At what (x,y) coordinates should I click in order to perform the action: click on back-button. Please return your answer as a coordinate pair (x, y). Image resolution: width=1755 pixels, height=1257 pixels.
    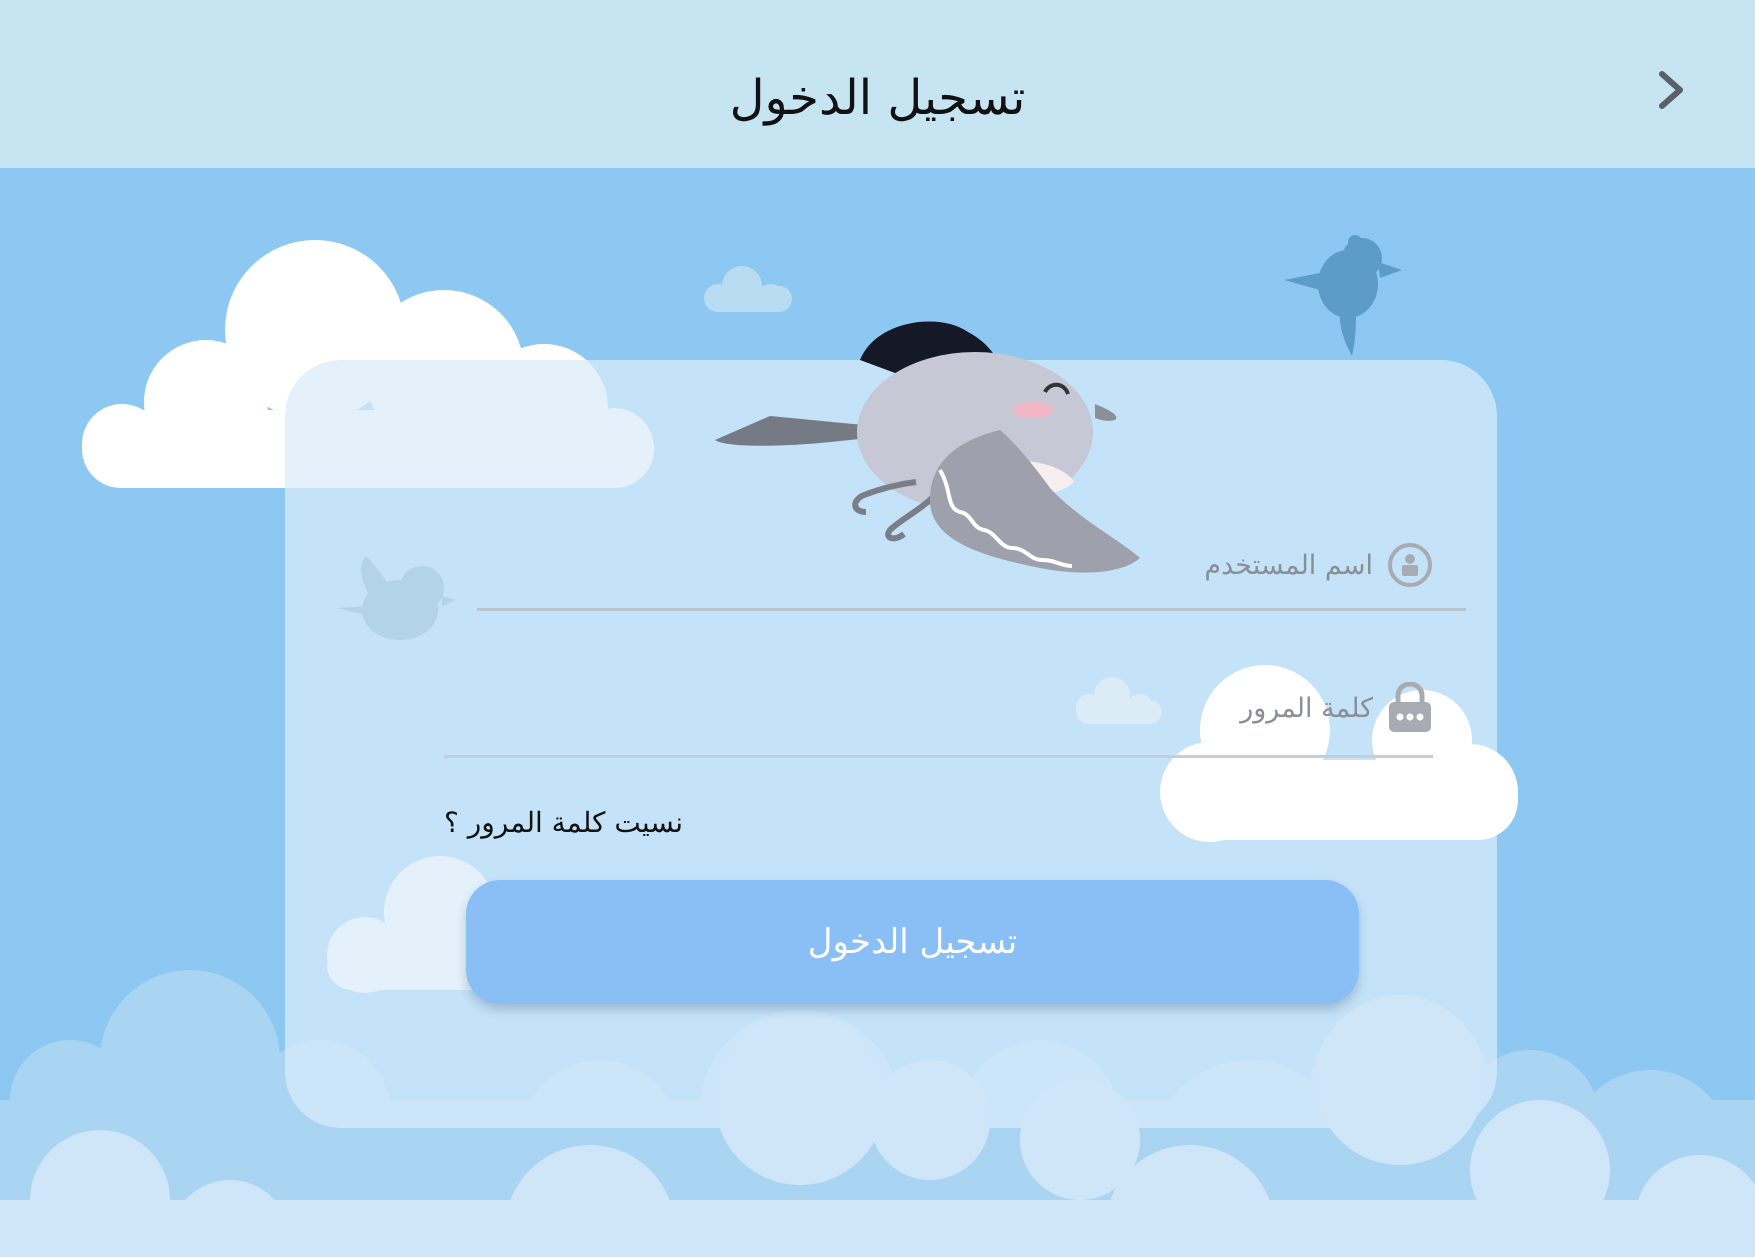
    Looking at the image, I should click on (1671, 90).